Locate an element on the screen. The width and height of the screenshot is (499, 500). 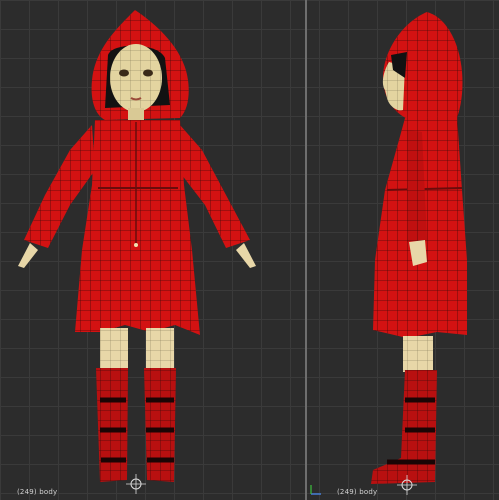
legs is located at coordinates (137, 349).